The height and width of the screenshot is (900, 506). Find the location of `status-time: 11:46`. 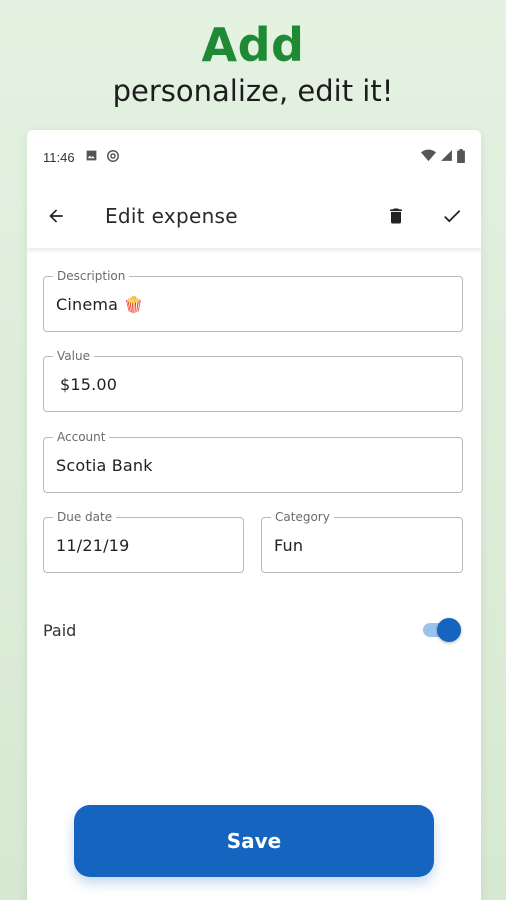

status-time: 11:46 is located at coordinates (59, 157).